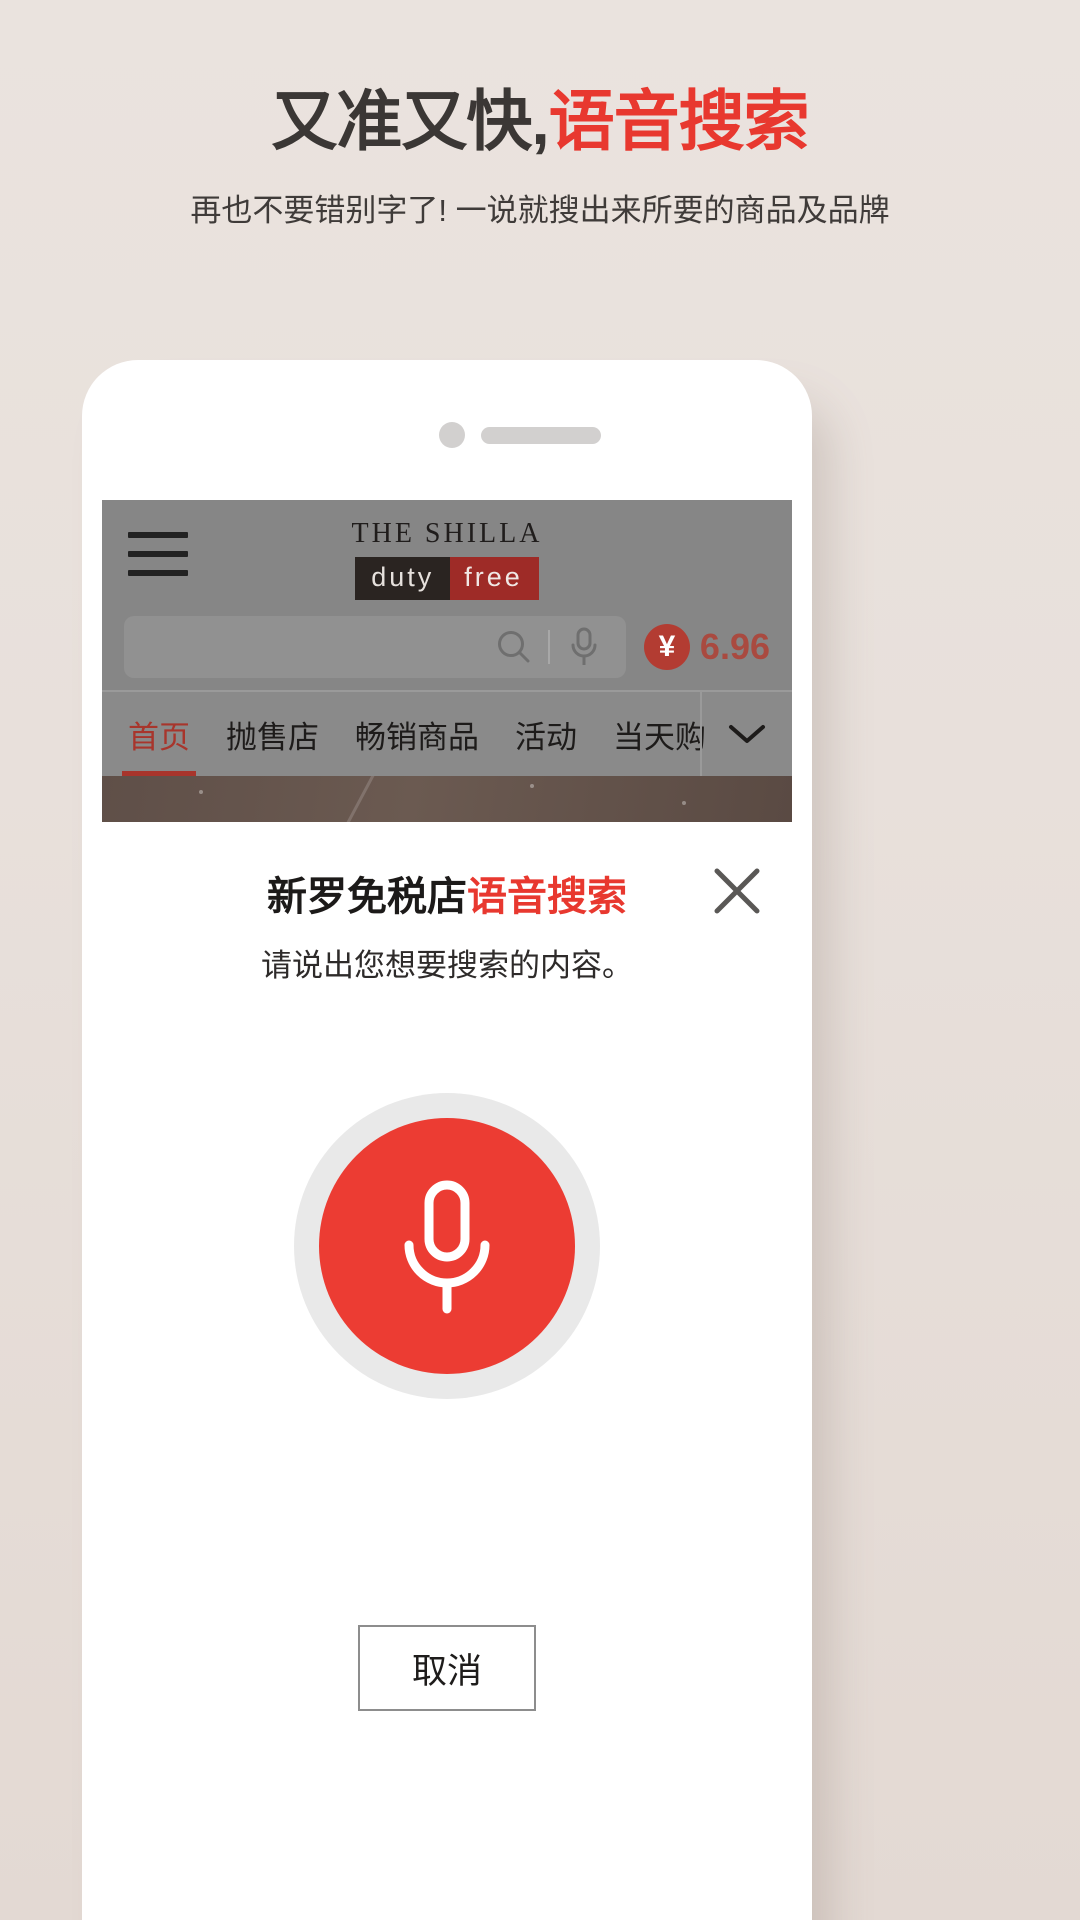 The image size is (1080, 1920). I want to click on chevron-down-icon, so click(746, 734).